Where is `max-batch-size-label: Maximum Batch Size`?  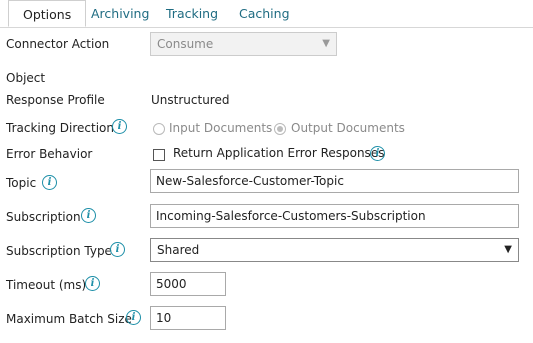
max-batch-size-label: Maximum Batch Size is located at coordinates (69, 319).